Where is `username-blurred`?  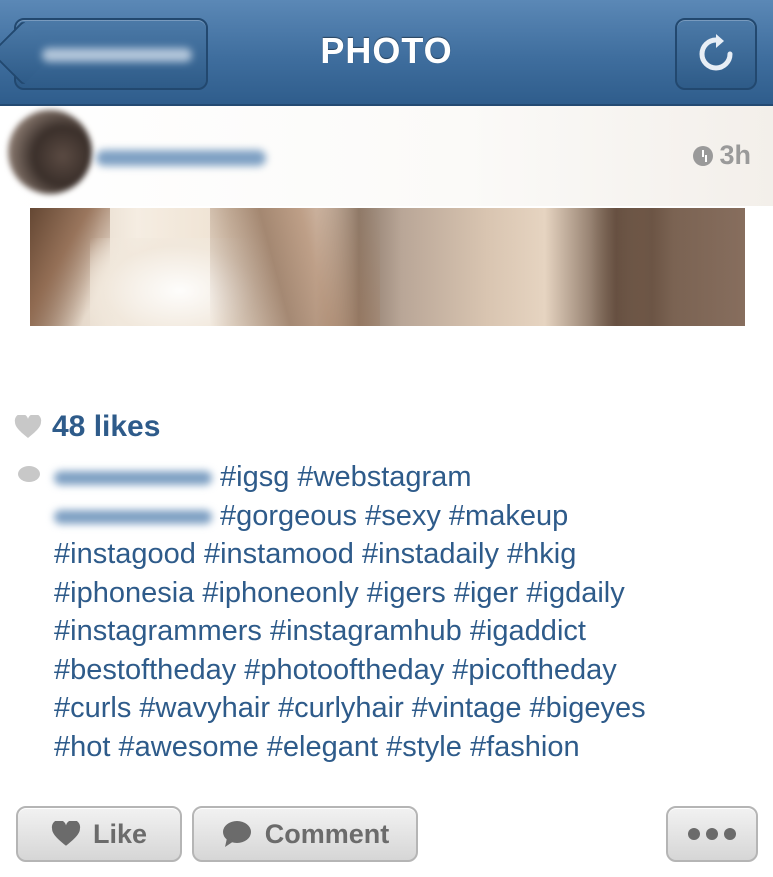
username-blurred is located at coordinates (181, 158).